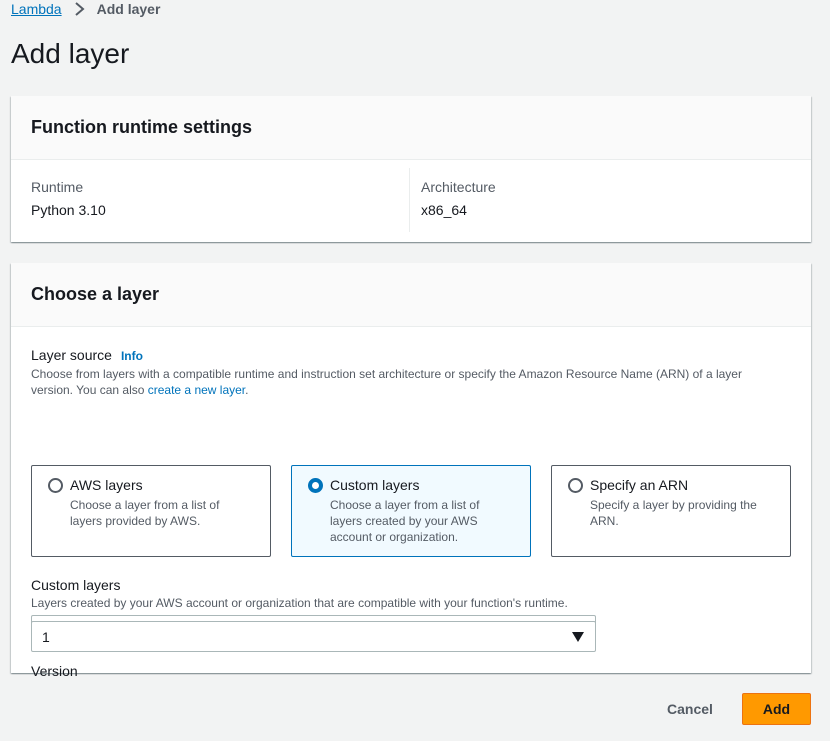 This screenshot has height=741, width=830. What do you see at coordinates (196, 390) in the screenshot?
I see `create-layer-link: create a new layer` at bounding box center [196, 390].